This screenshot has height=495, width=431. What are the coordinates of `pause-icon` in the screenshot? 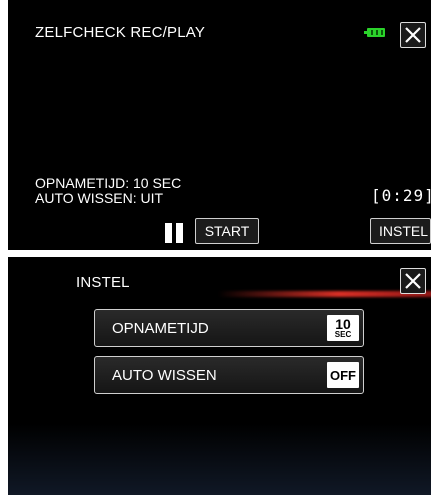 It's located at (174, 233).